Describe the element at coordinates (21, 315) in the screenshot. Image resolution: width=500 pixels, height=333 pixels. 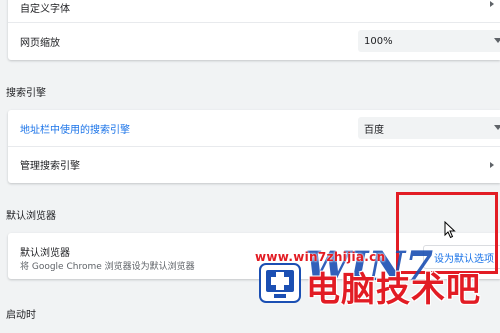
I see `startup-section-title: 启动时` at that location.